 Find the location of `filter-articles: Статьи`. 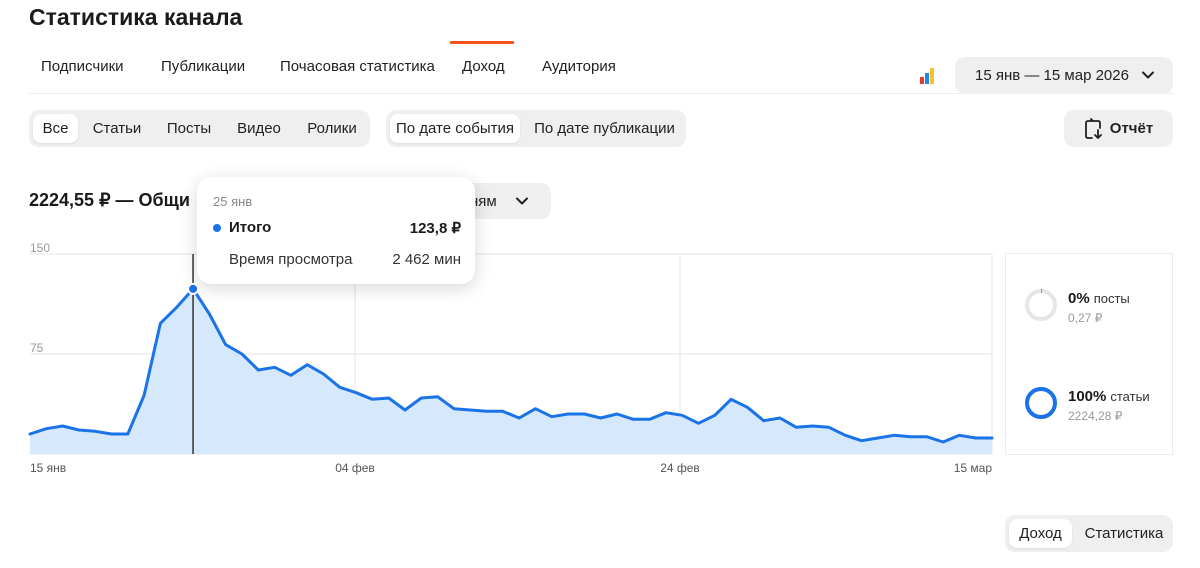

filter-articles: Статьи is located at coordinates (117, 128).